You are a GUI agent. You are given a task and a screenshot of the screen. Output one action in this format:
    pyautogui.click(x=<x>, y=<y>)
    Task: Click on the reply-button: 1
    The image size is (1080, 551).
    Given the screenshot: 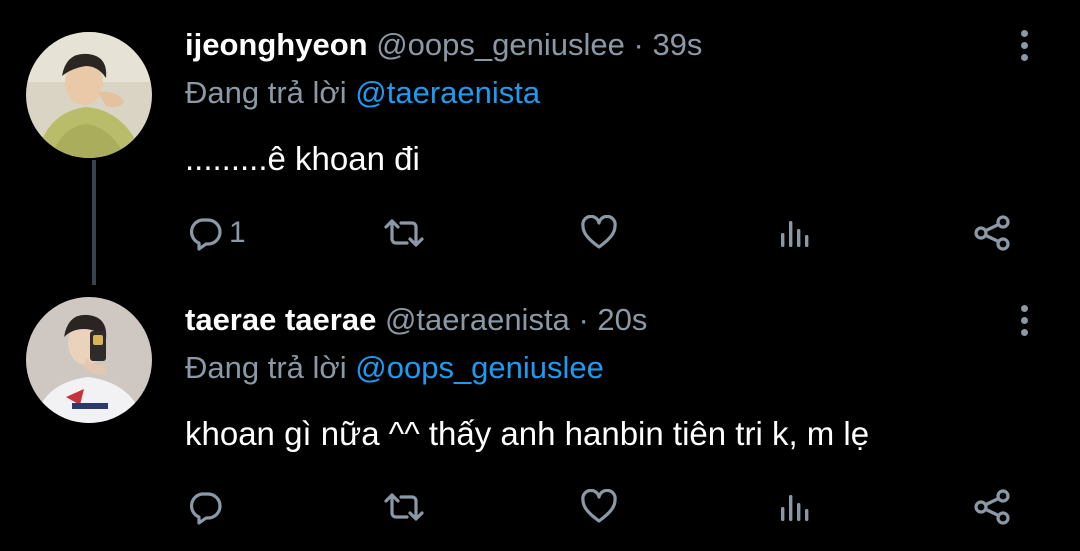 What is the action you would take?
    pyautogui.click(x=216, y=233)
    